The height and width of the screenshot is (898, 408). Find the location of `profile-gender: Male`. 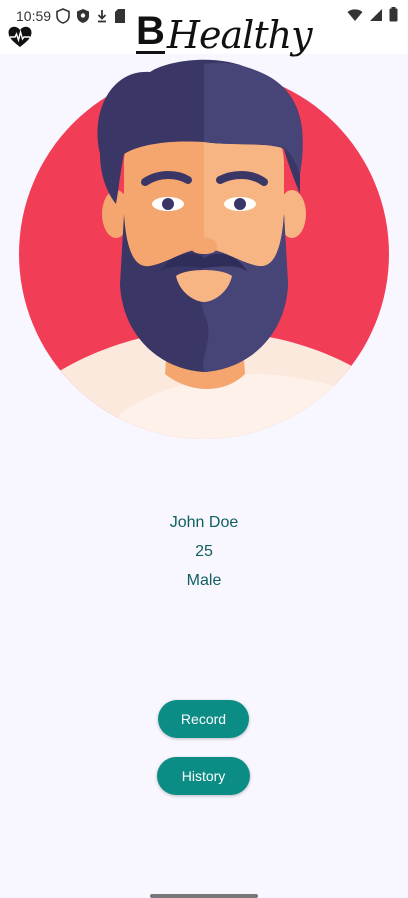

profile-gender: Male is located at coordinates (204, 580).